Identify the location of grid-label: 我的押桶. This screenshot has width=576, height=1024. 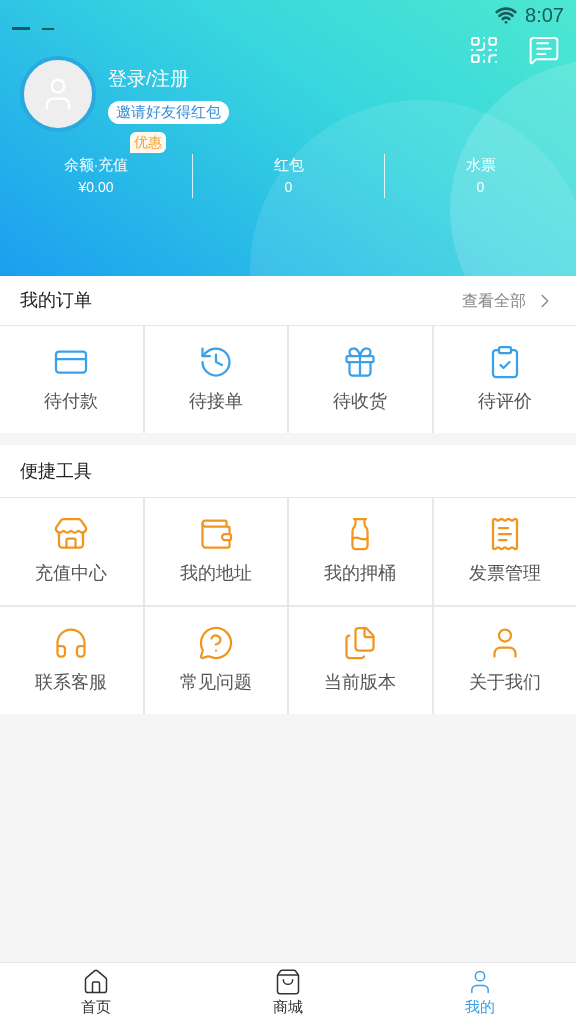
(360, 573).